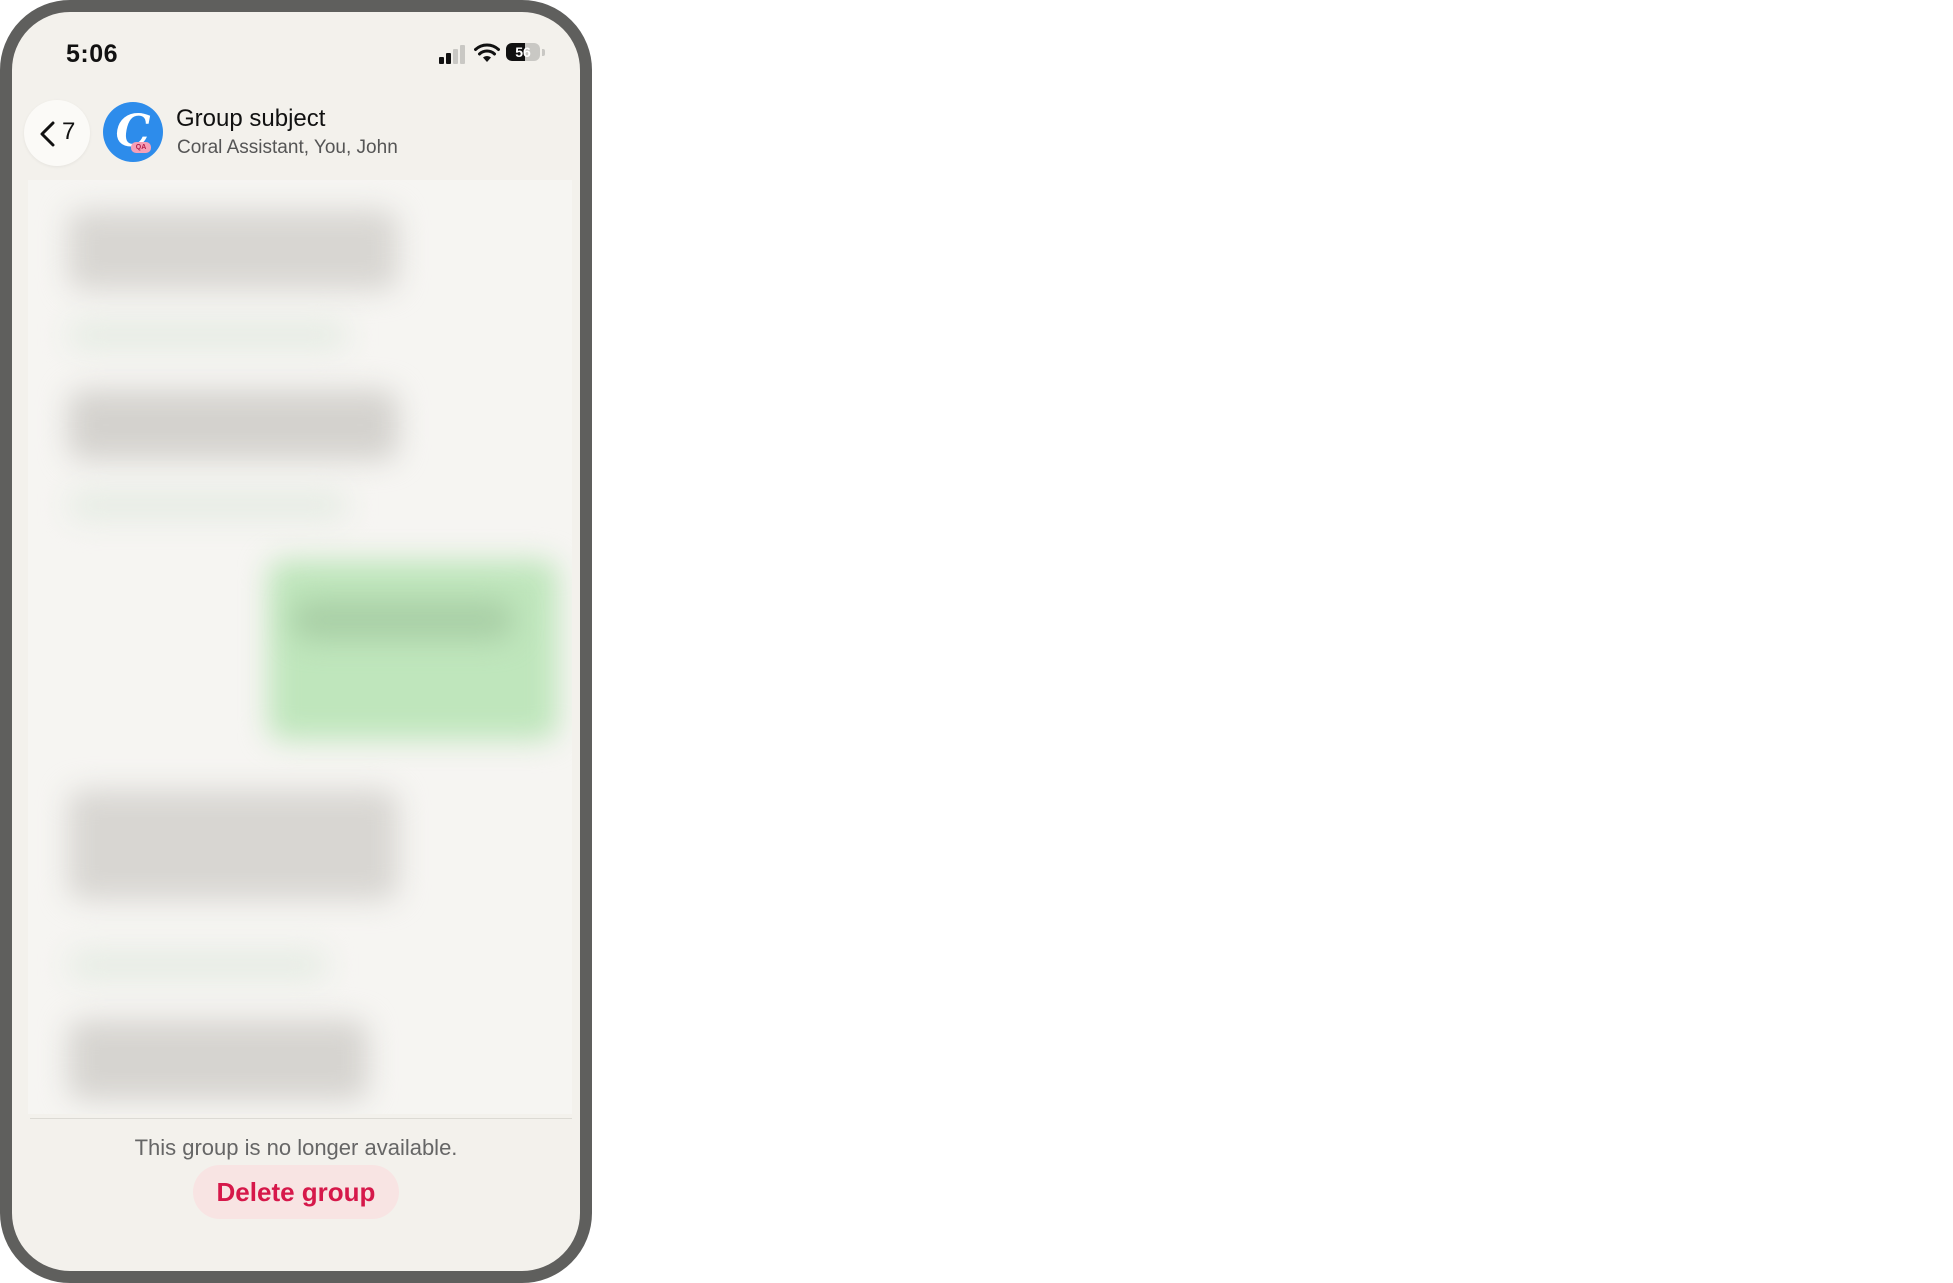 The image size is (1953, 1283). I want to click on status-bar: 5:06 56, so click(296, 47).